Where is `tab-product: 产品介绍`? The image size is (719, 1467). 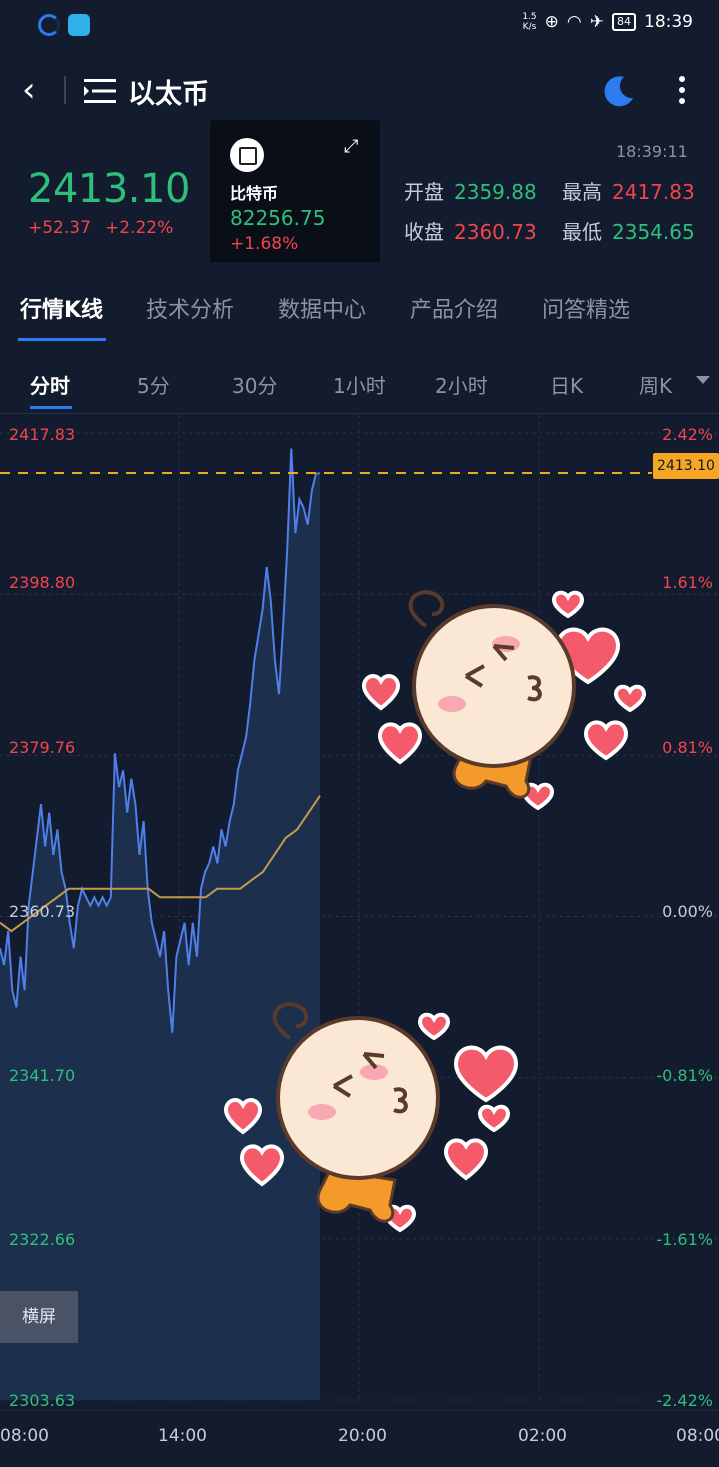
tab-product: 产品介绍 is located at coordinates (454, 308).